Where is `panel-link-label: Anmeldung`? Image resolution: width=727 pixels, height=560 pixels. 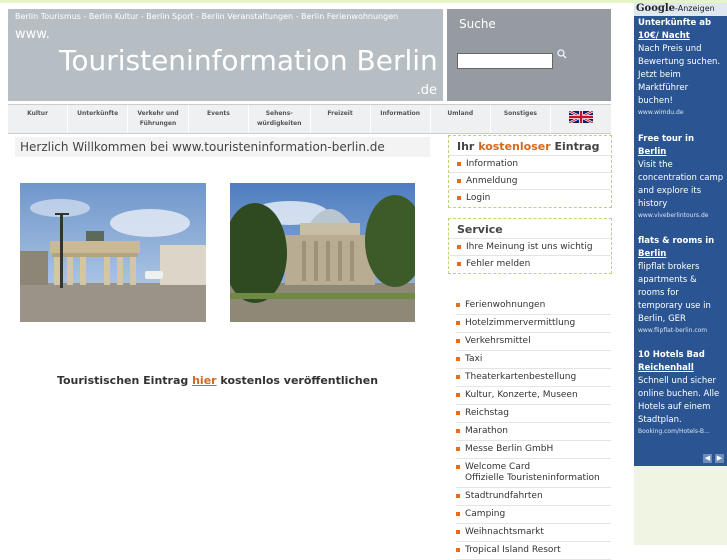 panel-link-label: Anmeldung is located at coordinates (492, 181).